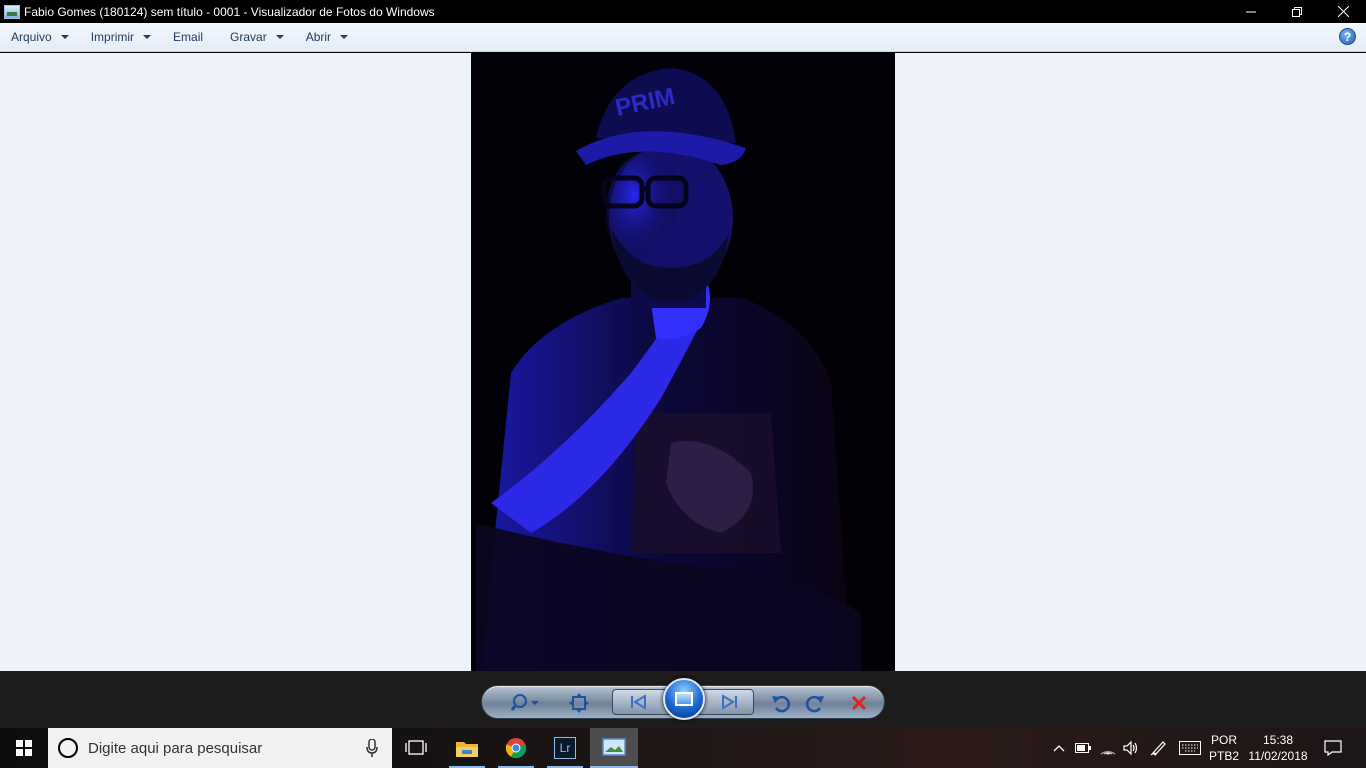  Describe the element at coordinates (1224, 748) in the screenshot. I see `input-language-indicator: POR PTB2` at that location.